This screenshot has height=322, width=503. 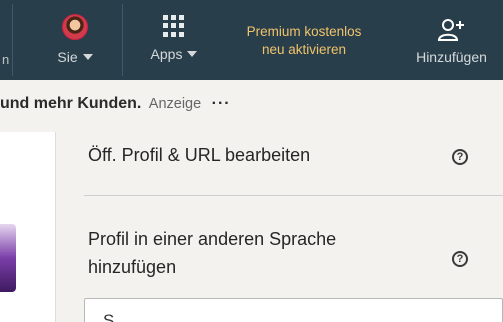 I want to click on nav-add-label: Hinzufügen, so click(x=451, y=57).